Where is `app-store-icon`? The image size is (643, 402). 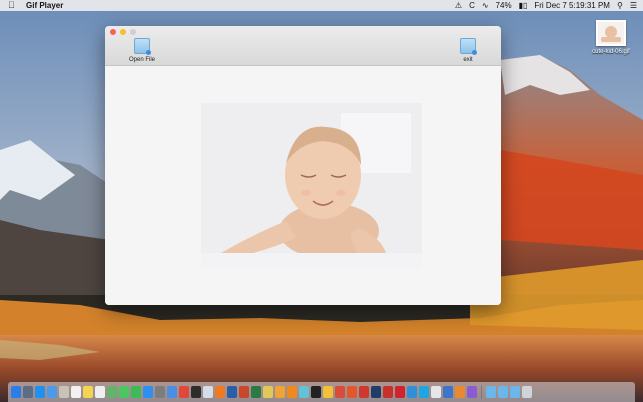
app-store-icon is located at coordinates (148, 392).